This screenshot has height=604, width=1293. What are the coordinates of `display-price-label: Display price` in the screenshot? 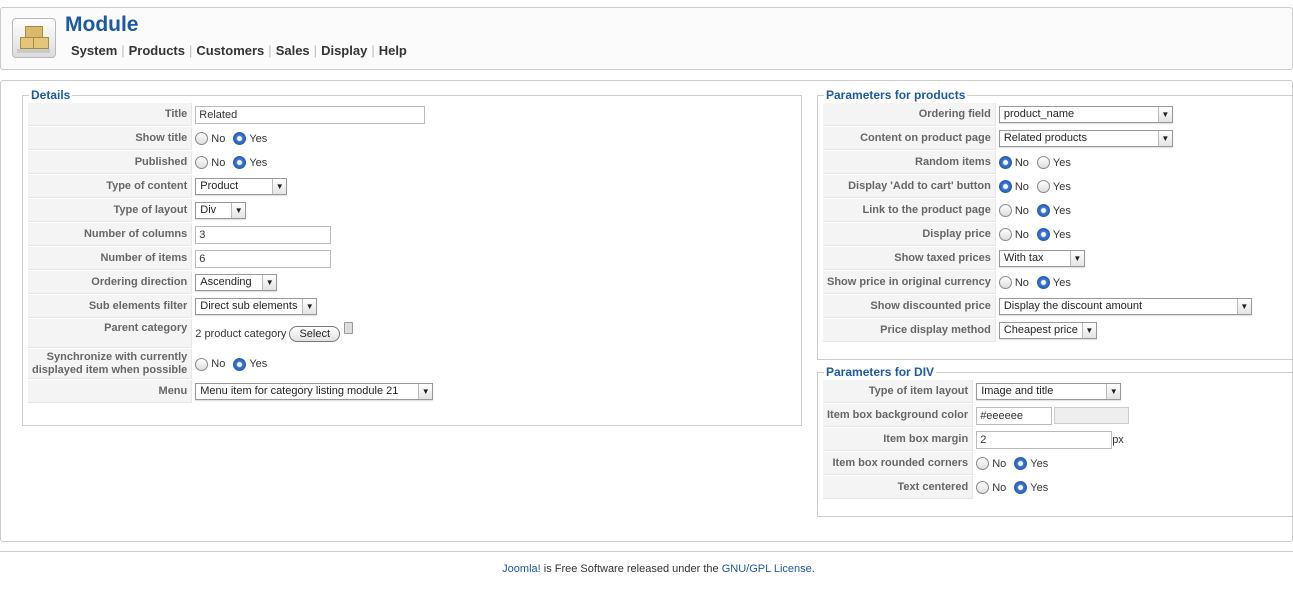 It's located at (909, 234).